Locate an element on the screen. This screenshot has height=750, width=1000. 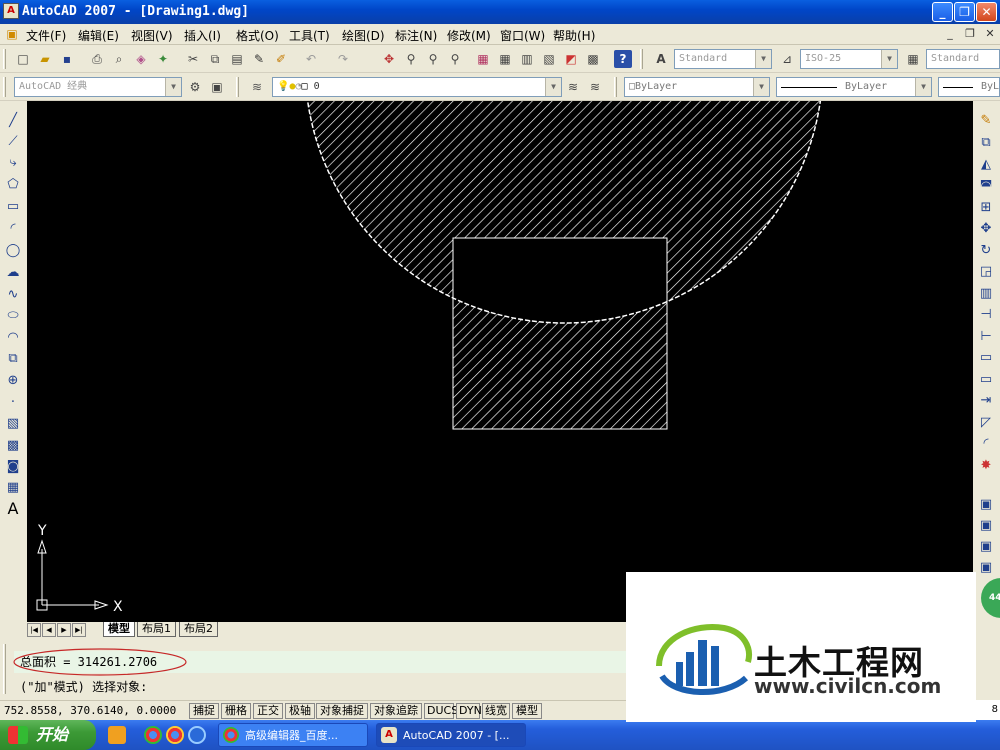
fillet-icon: ◜ is located at coordinates (986, 443).